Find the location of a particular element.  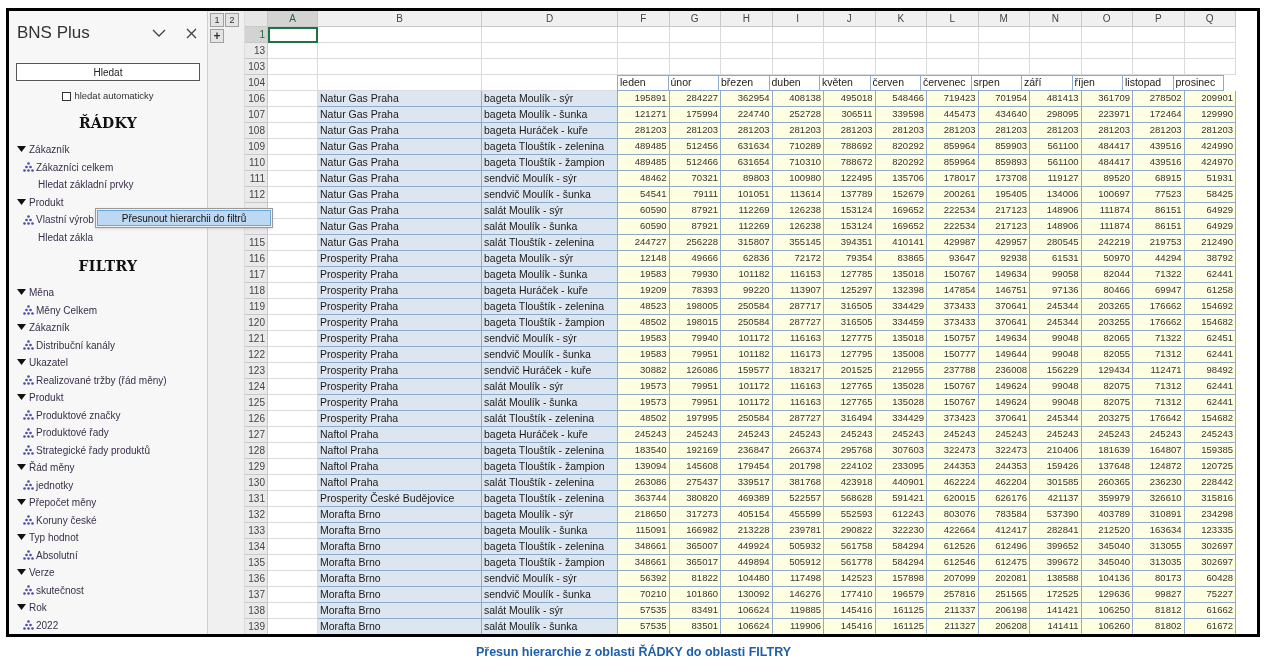

row-header: 123 is located at coordinates (256, 371).